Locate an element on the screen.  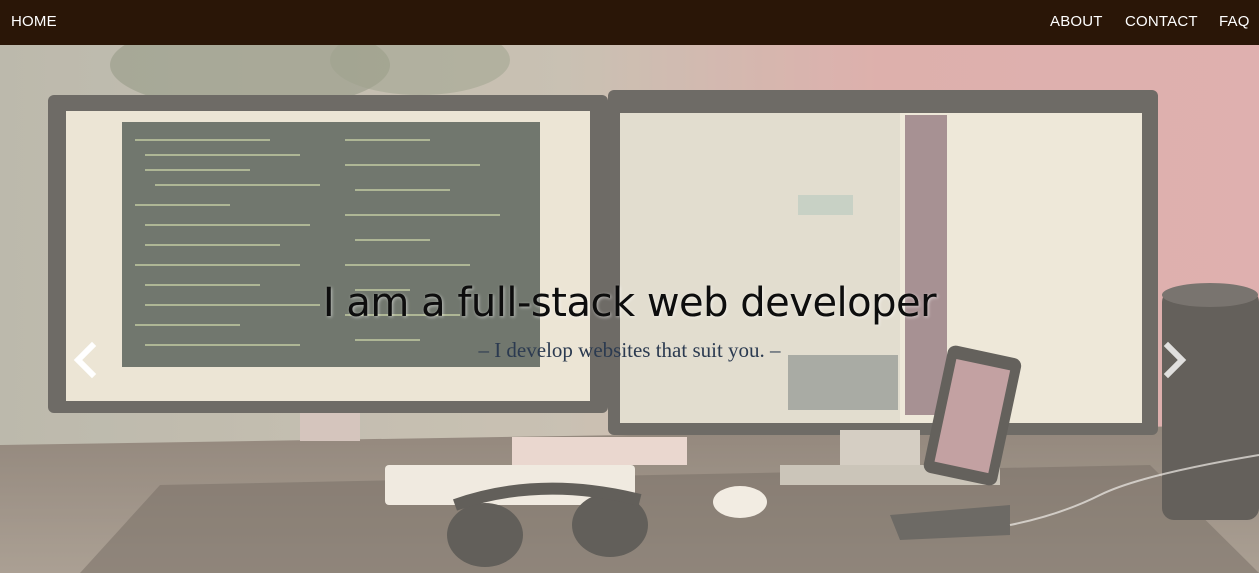
hero-subtitle: – I develop websites that suit you. – is located at coordinates (629, 350).